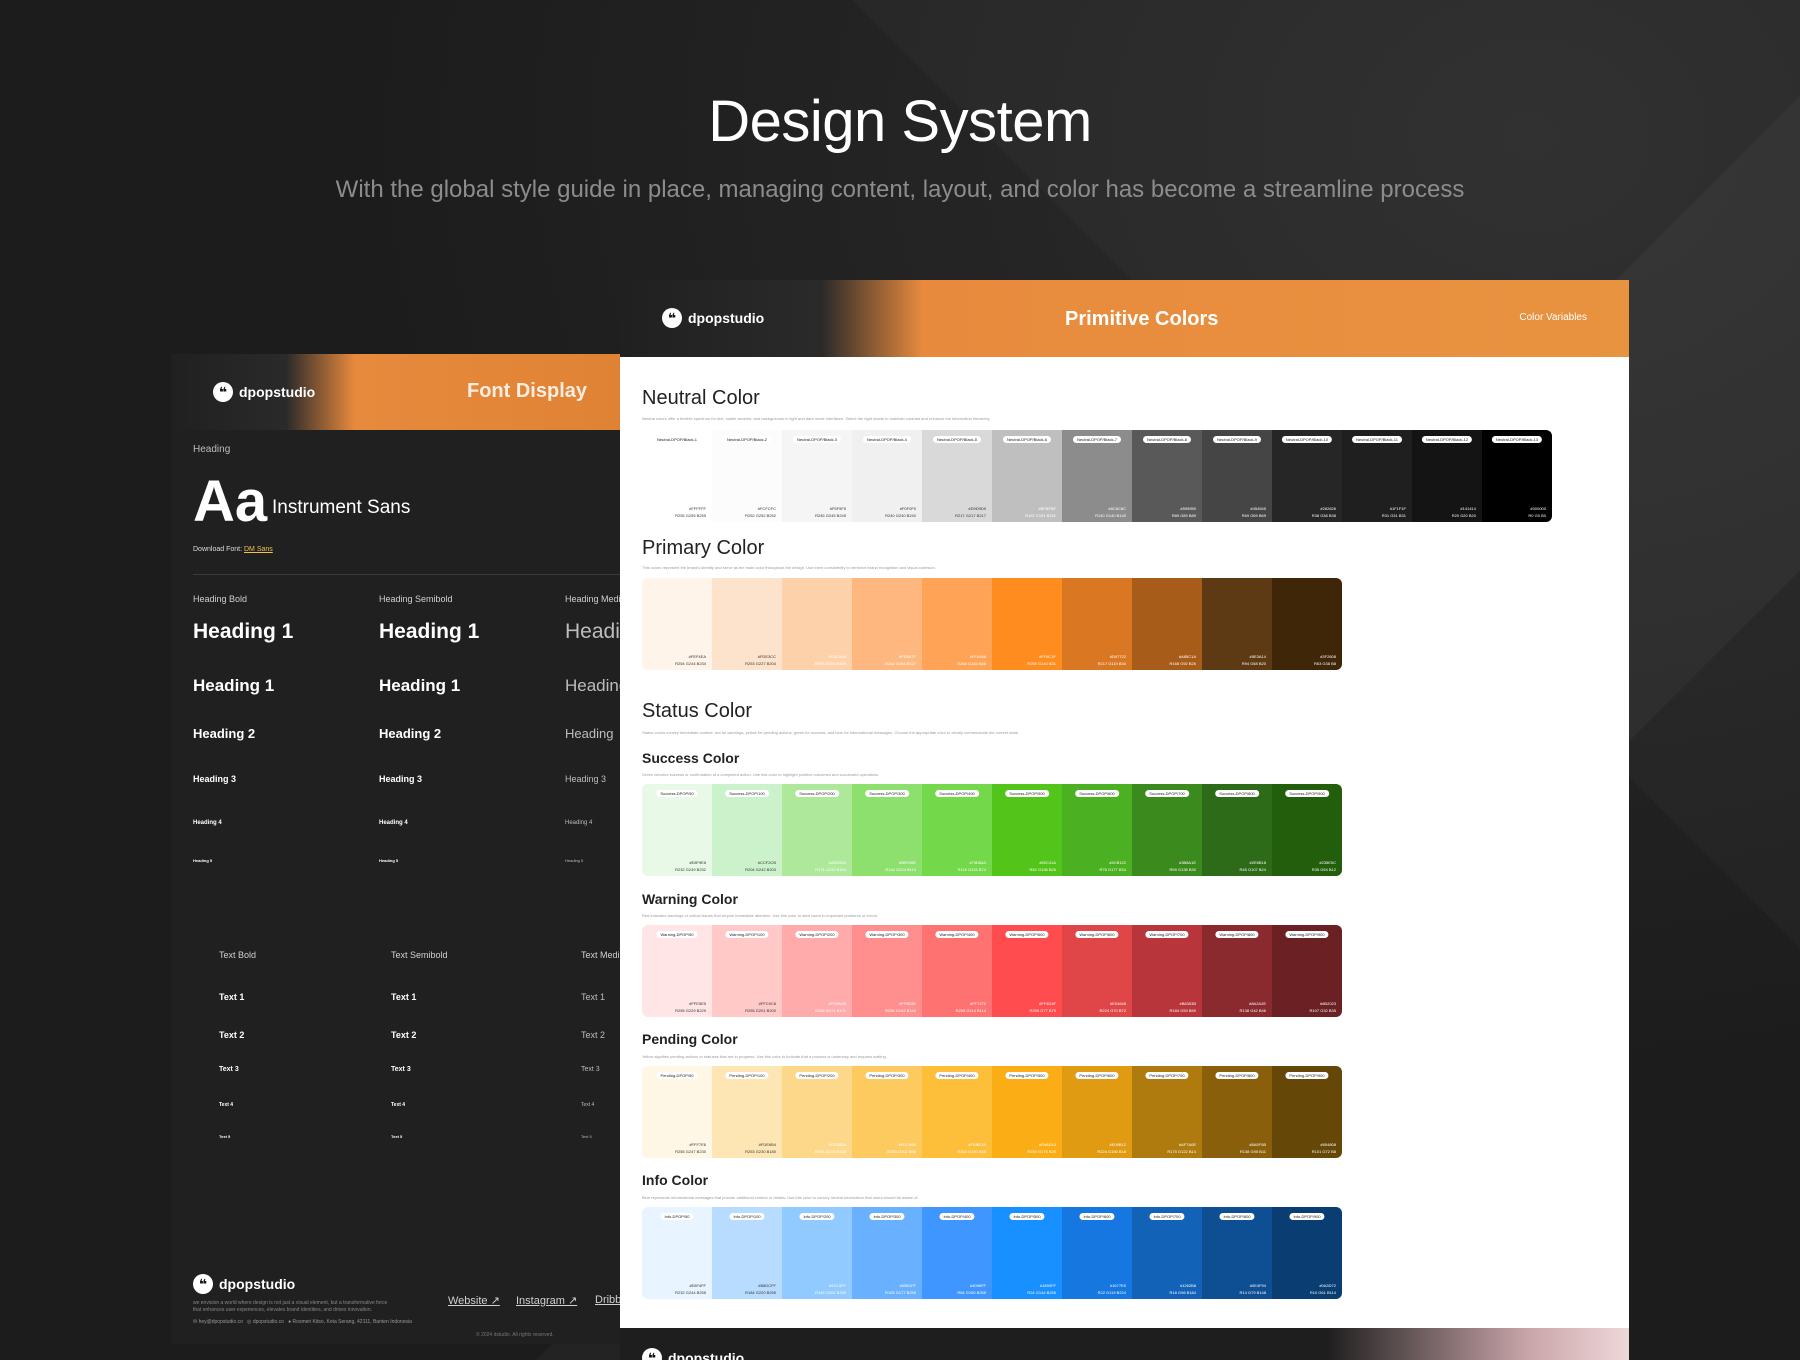  I want to click on swatch-rgb: R255 G114 B114, so click(970, 1010).